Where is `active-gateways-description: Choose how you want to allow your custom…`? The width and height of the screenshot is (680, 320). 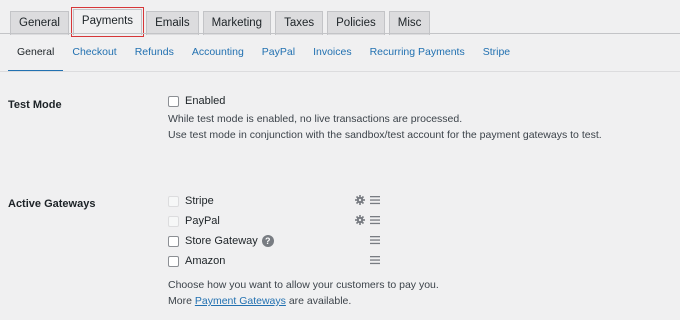 active-gateways-description: Choose how you want to allow your custom… is located at coordinates (303, 293).